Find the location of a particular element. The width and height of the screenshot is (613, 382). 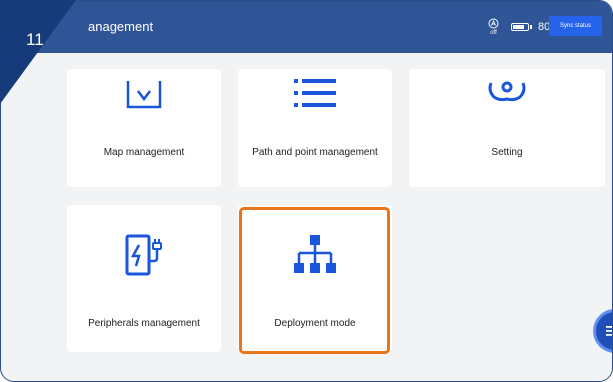

gear-icon is located at coordinates (507, 91).